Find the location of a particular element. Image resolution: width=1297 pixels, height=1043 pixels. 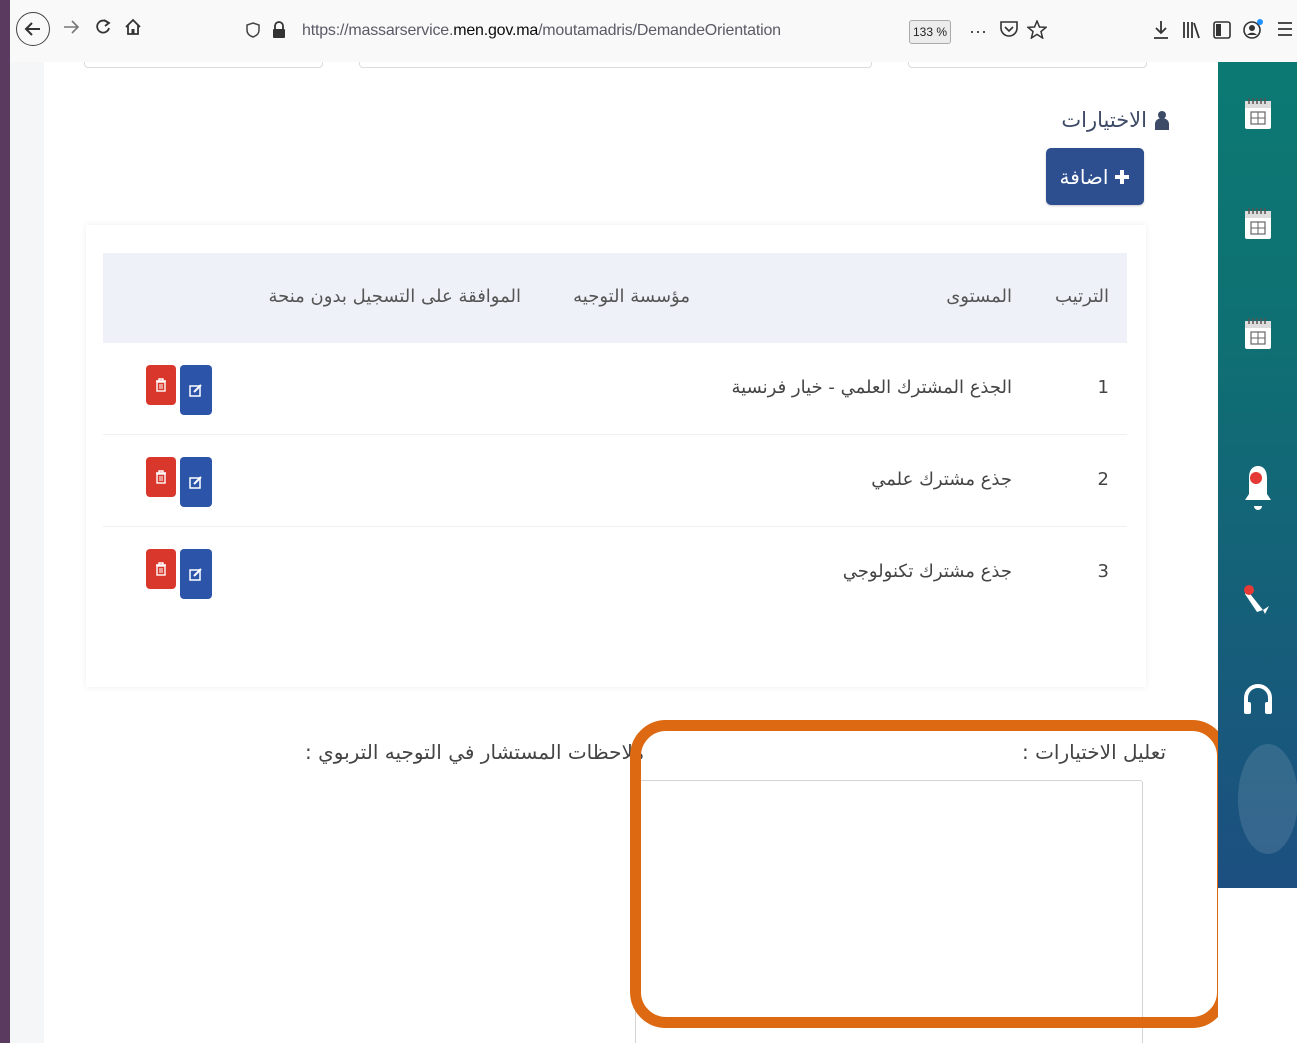

back-button is located at coordinates (33, 29).